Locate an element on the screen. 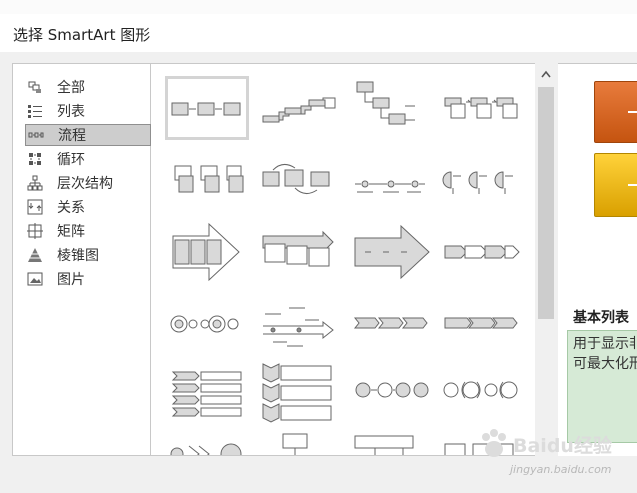 Image resolution: width=637 pixels, height=493 pixels. arrow-process-thumbnail is located at coordinates (207, 254).